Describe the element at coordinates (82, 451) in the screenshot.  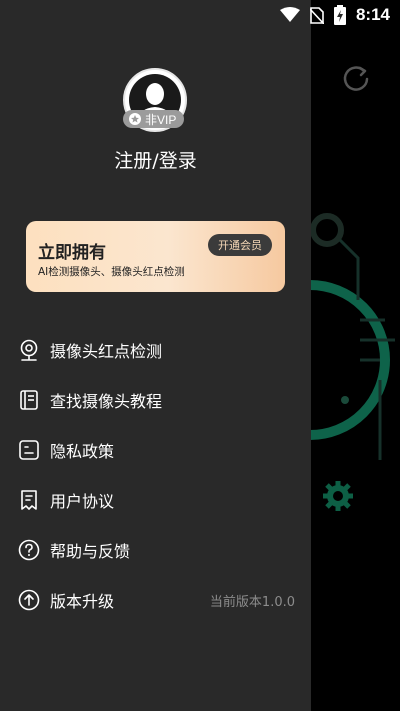
I see `menu-item-label: 隐私政策` at that location.